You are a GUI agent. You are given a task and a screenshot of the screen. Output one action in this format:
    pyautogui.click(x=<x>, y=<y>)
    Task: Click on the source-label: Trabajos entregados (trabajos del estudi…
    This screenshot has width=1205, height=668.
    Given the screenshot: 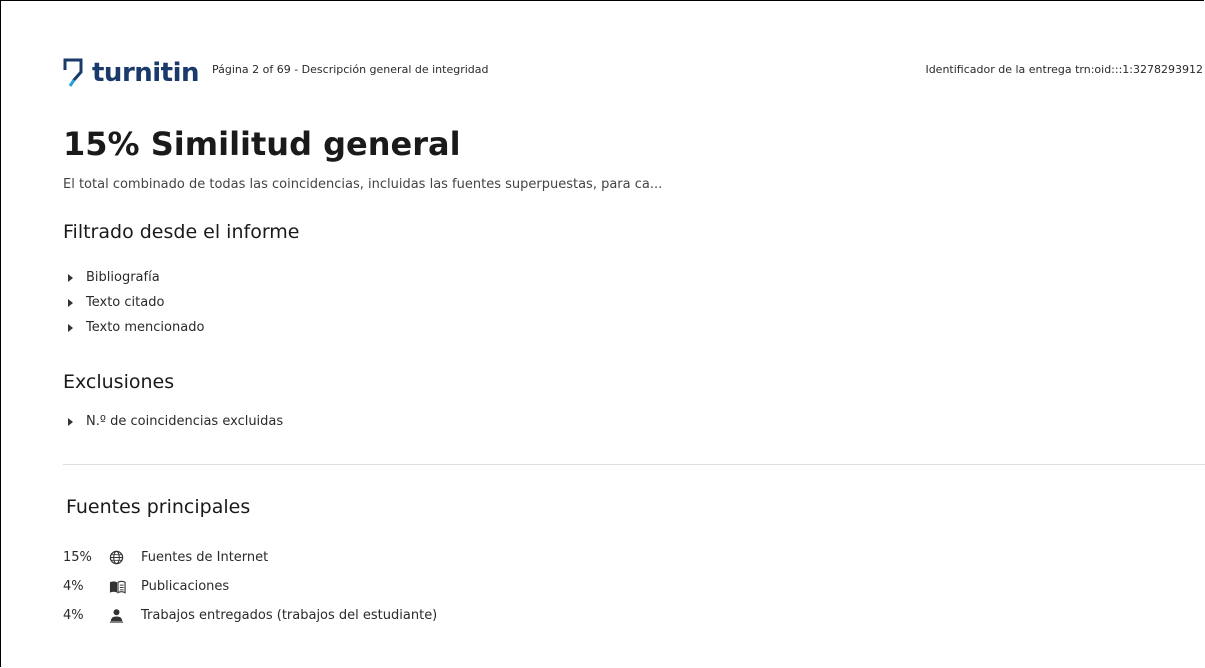 What is the action you would take?
    pyautogui.click(x=289, y=615)
    